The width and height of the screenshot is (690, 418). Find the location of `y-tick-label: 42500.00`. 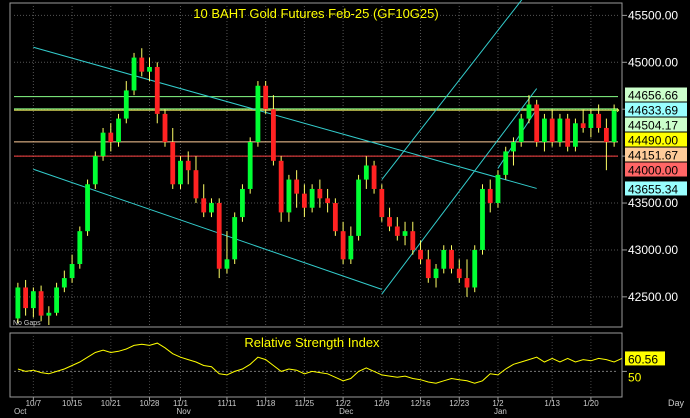

y-tick-label: 42500.00 is located at coordinates (653, 297).